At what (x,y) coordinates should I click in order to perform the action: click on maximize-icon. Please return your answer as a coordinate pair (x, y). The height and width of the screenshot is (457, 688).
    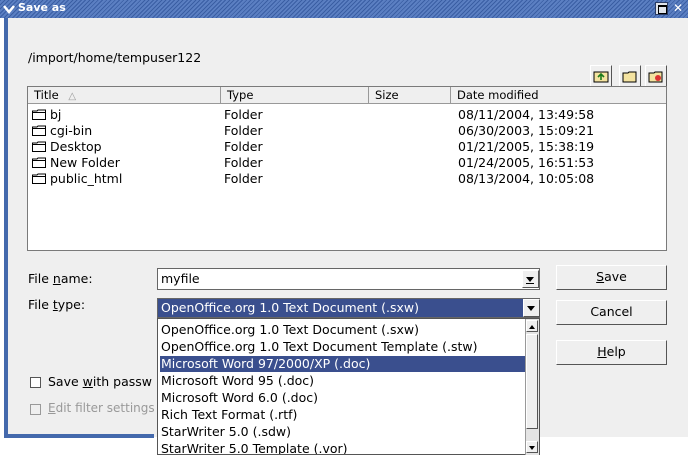
    Looking at the image, I should click on (661, 8).